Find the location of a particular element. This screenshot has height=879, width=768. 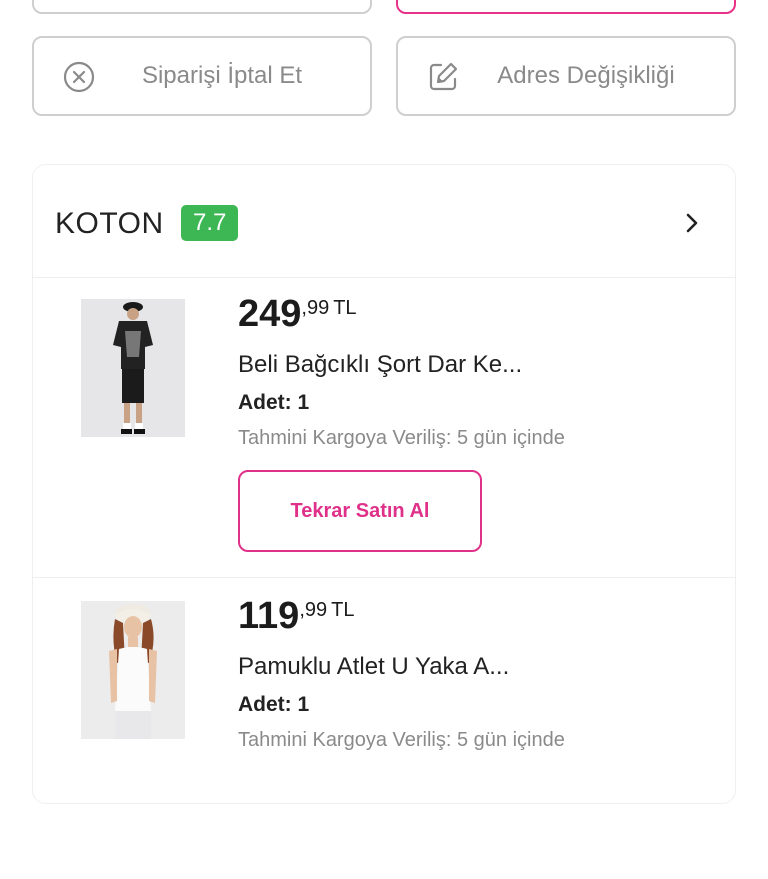

cancel-order-label: Siparişi İptal Et is located at coordinates (222, 75).